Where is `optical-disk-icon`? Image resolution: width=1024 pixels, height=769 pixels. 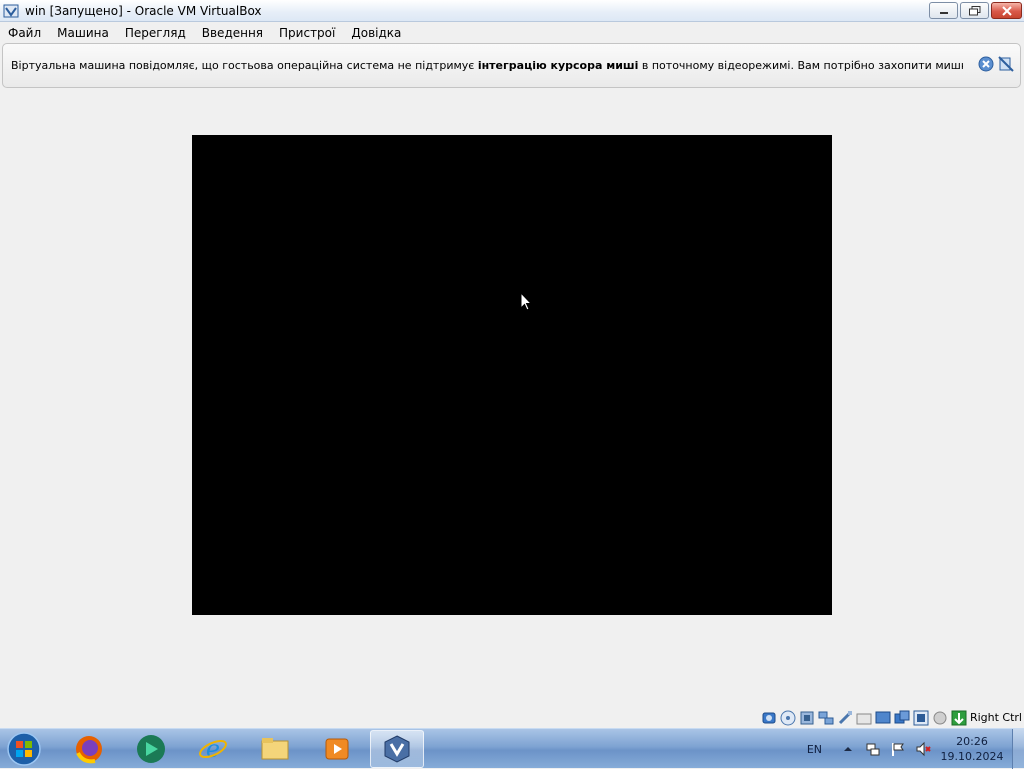 optical-disk-icon is located at coordinates (788, 718).